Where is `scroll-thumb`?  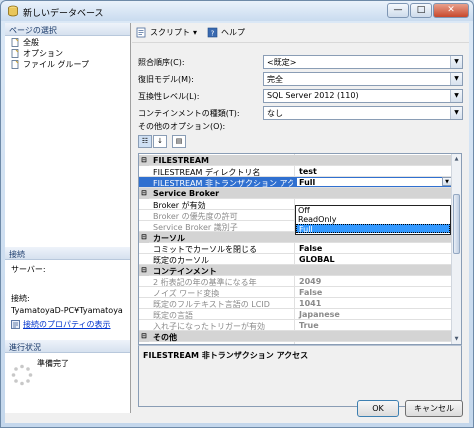 scroll-thumb is located at coordinates (456, 224).